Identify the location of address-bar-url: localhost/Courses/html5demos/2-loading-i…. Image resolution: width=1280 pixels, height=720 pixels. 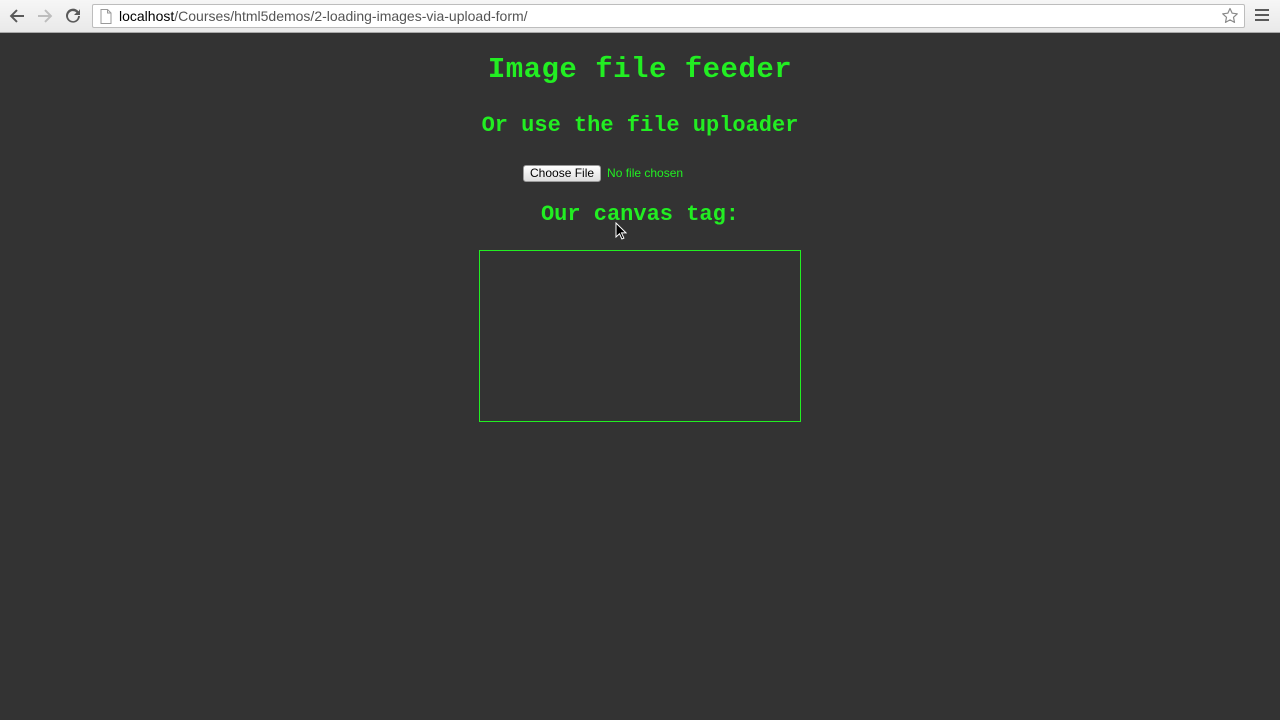
(323, 16).